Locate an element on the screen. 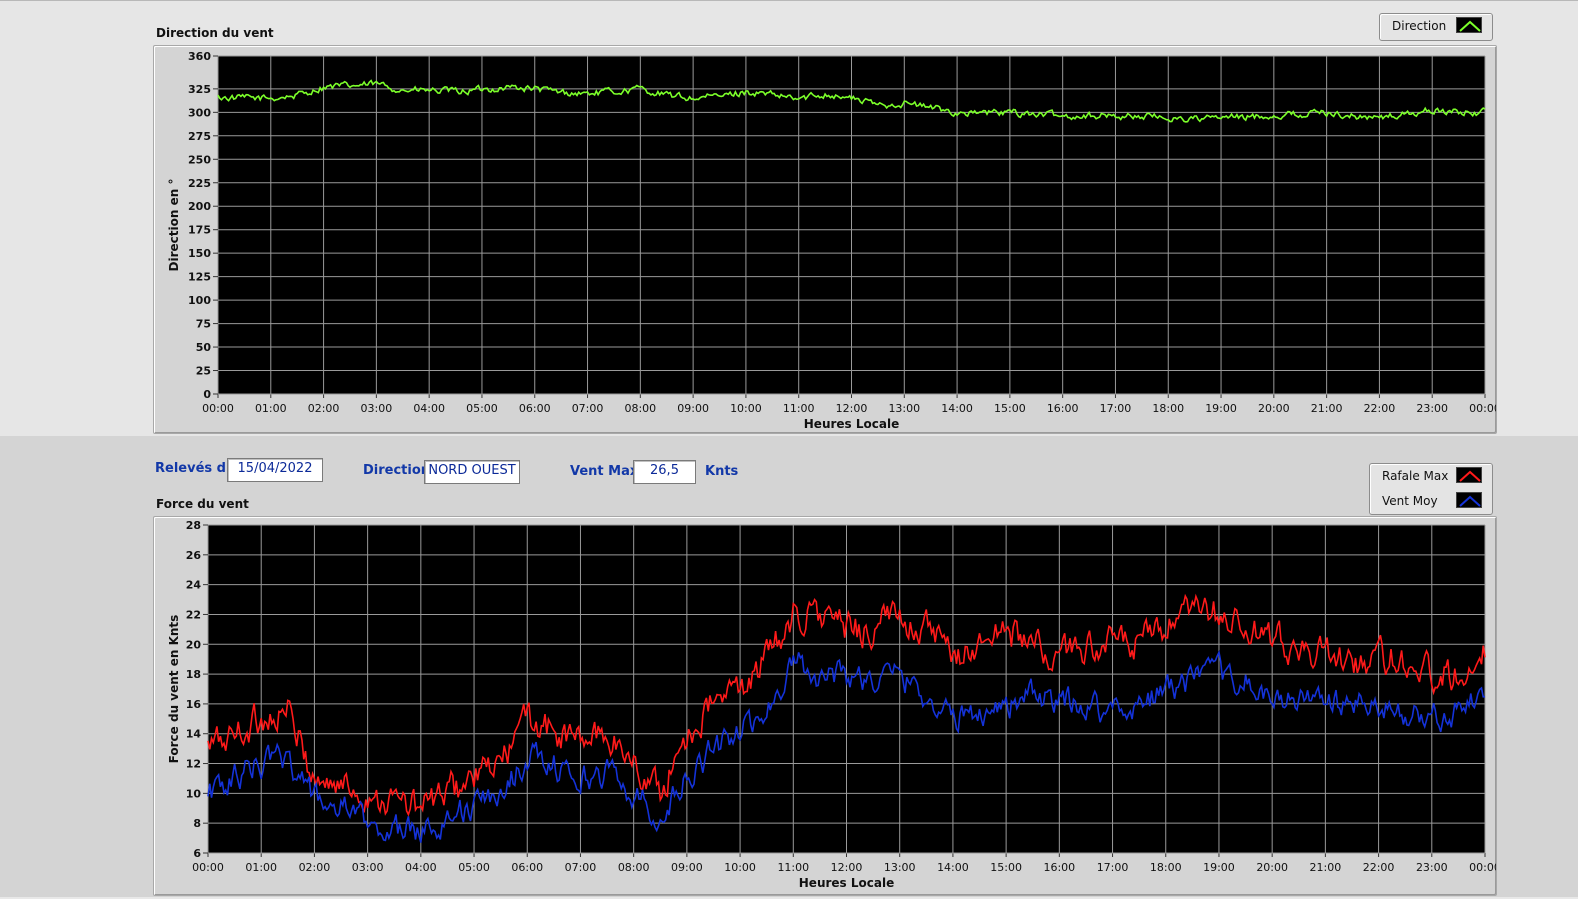 The height and width of the screenshot is (899, 1578). releves-label: Relevés du is located at coordinates (195, 468).